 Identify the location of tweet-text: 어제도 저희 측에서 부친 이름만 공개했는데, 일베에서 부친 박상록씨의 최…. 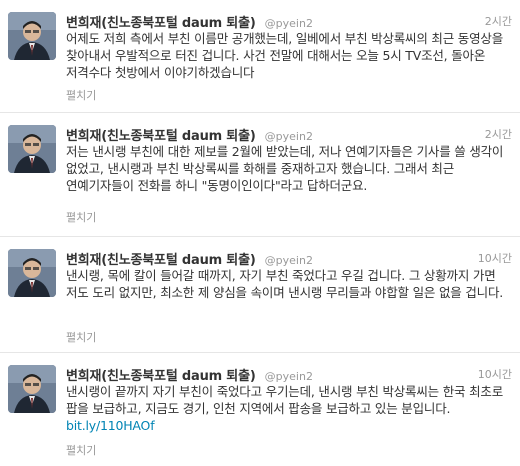
(285, 55).